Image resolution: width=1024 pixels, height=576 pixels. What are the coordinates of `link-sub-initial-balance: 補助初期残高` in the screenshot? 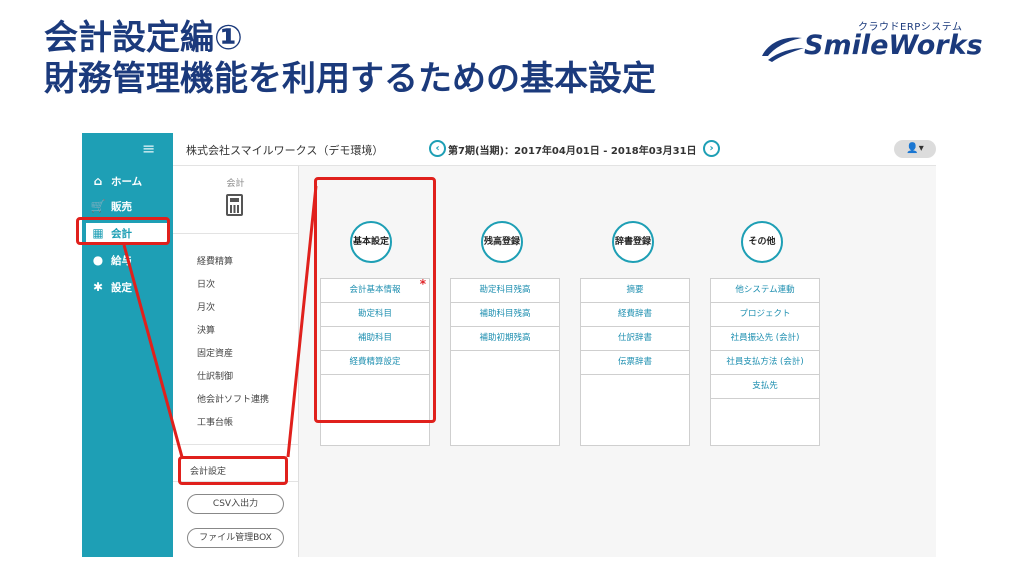 It's located at (505, 339).